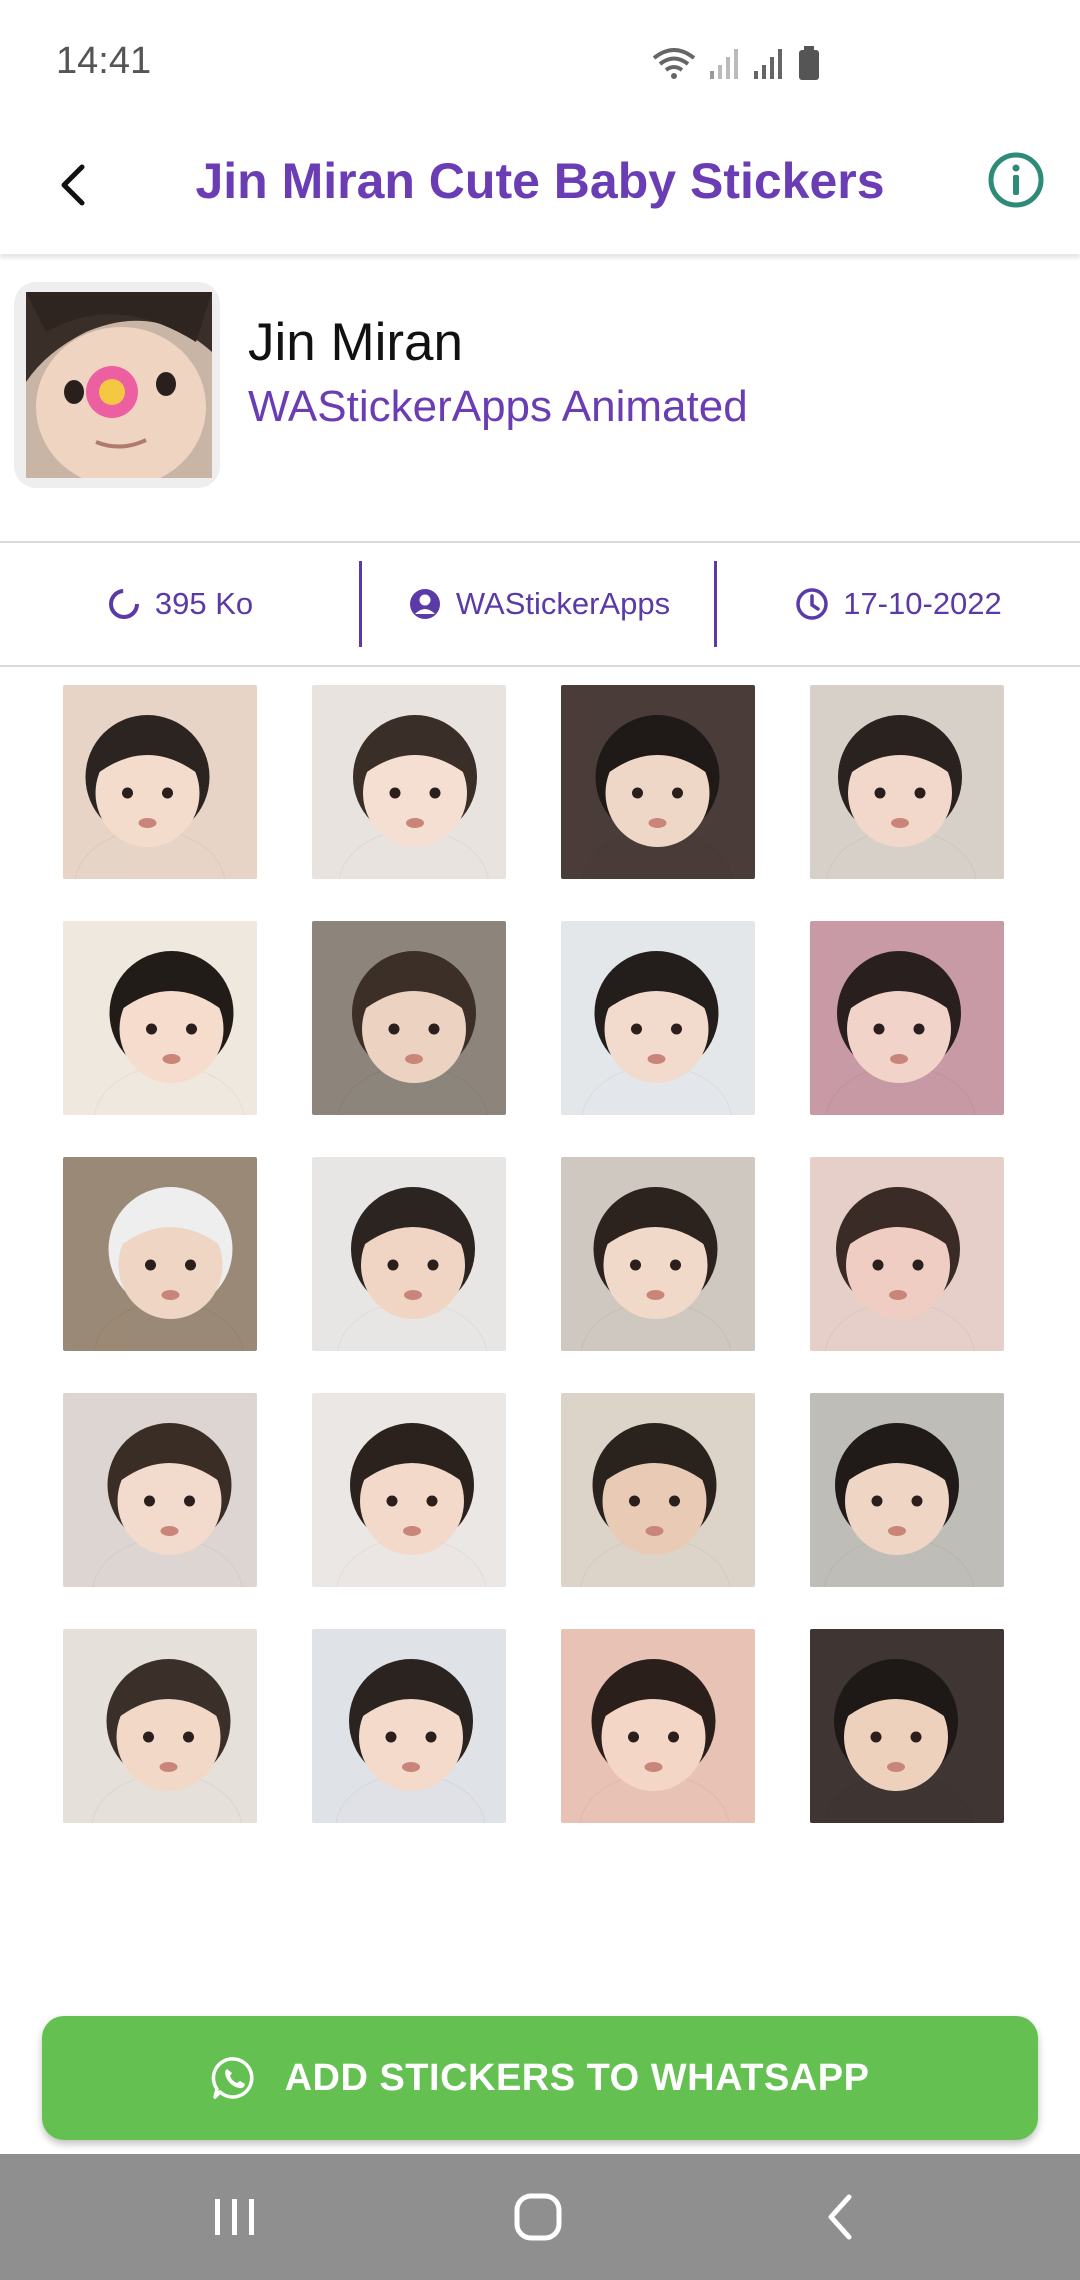 The width and height of the screenshot is (1080, 2280). I want to click on status-bar: 14:41, so click(540, 60).